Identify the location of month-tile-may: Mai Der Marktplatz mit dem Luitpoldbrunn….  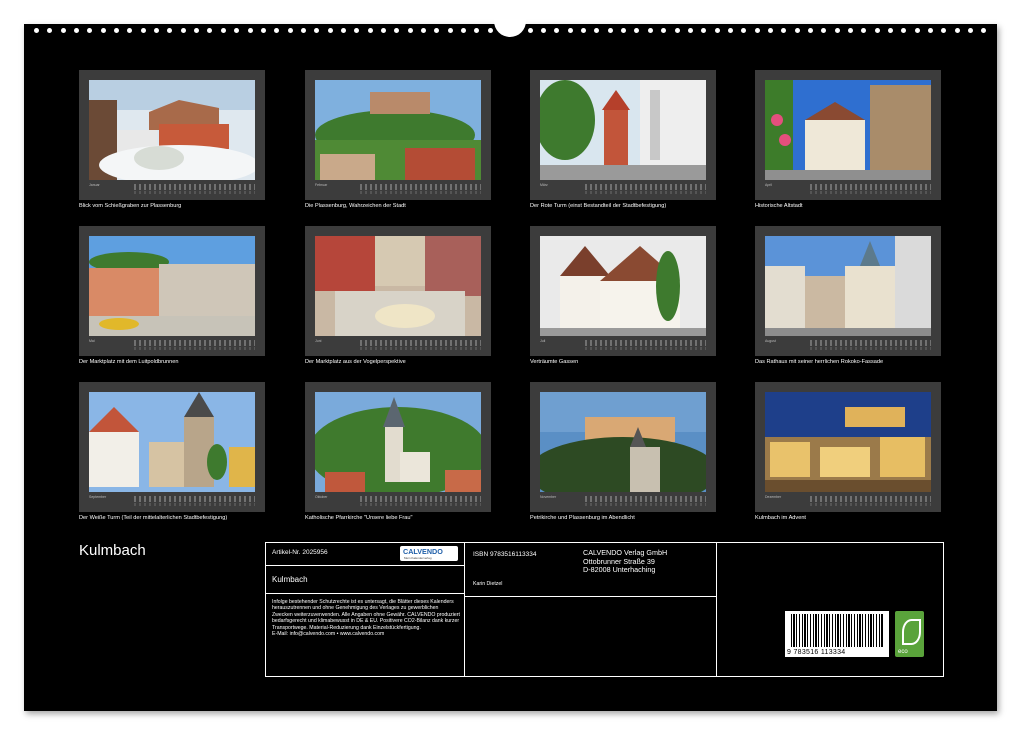
(172, 295).